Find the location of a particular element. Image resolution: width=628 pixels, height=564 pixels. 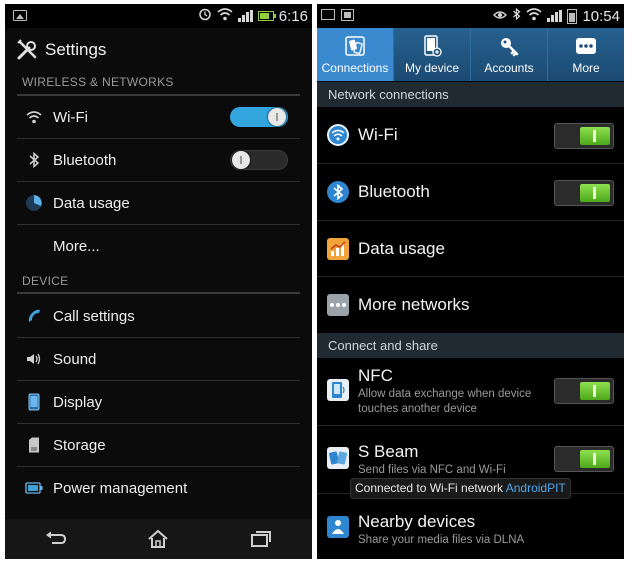

settings-item-label: Nearby devices is located at coordinates (417, 521).